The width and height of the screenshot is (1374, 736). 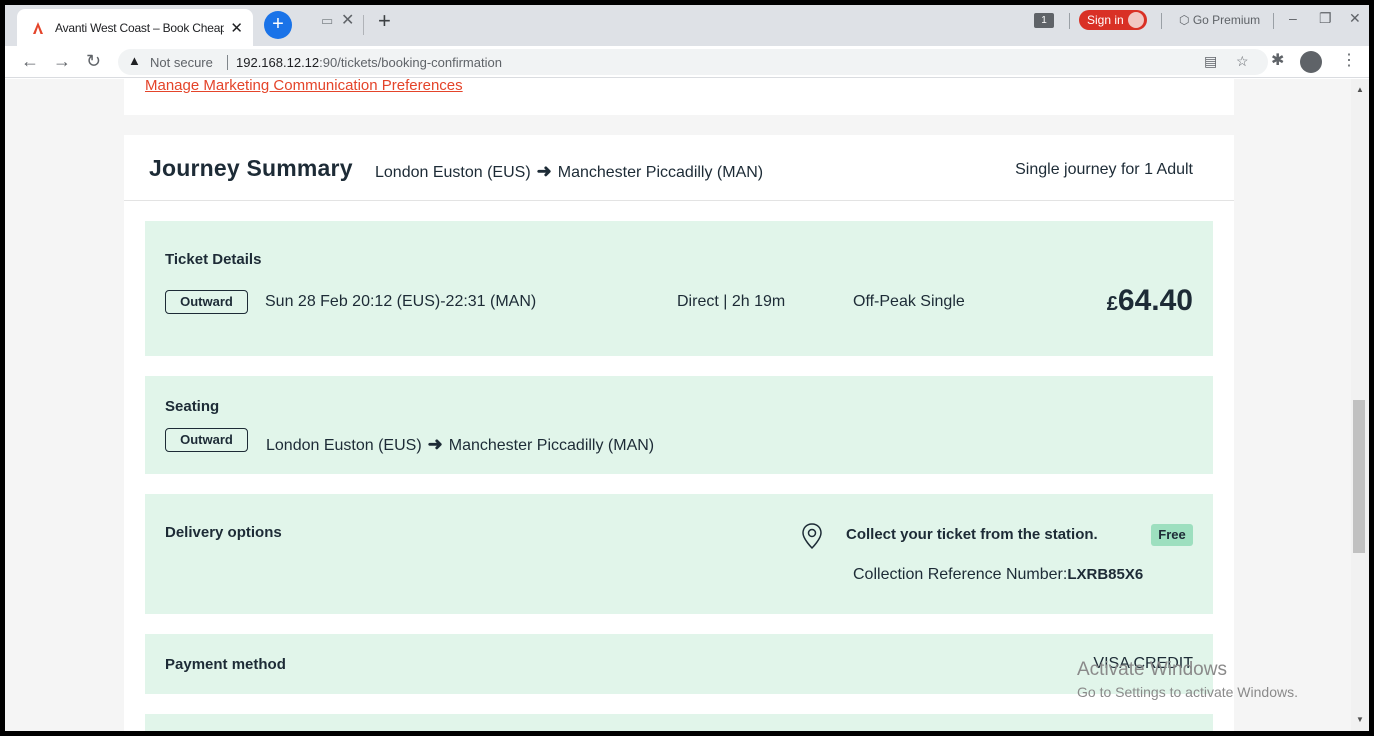 I want to click on watermark-title: Activate Windows, so click(x=1152, y=669).